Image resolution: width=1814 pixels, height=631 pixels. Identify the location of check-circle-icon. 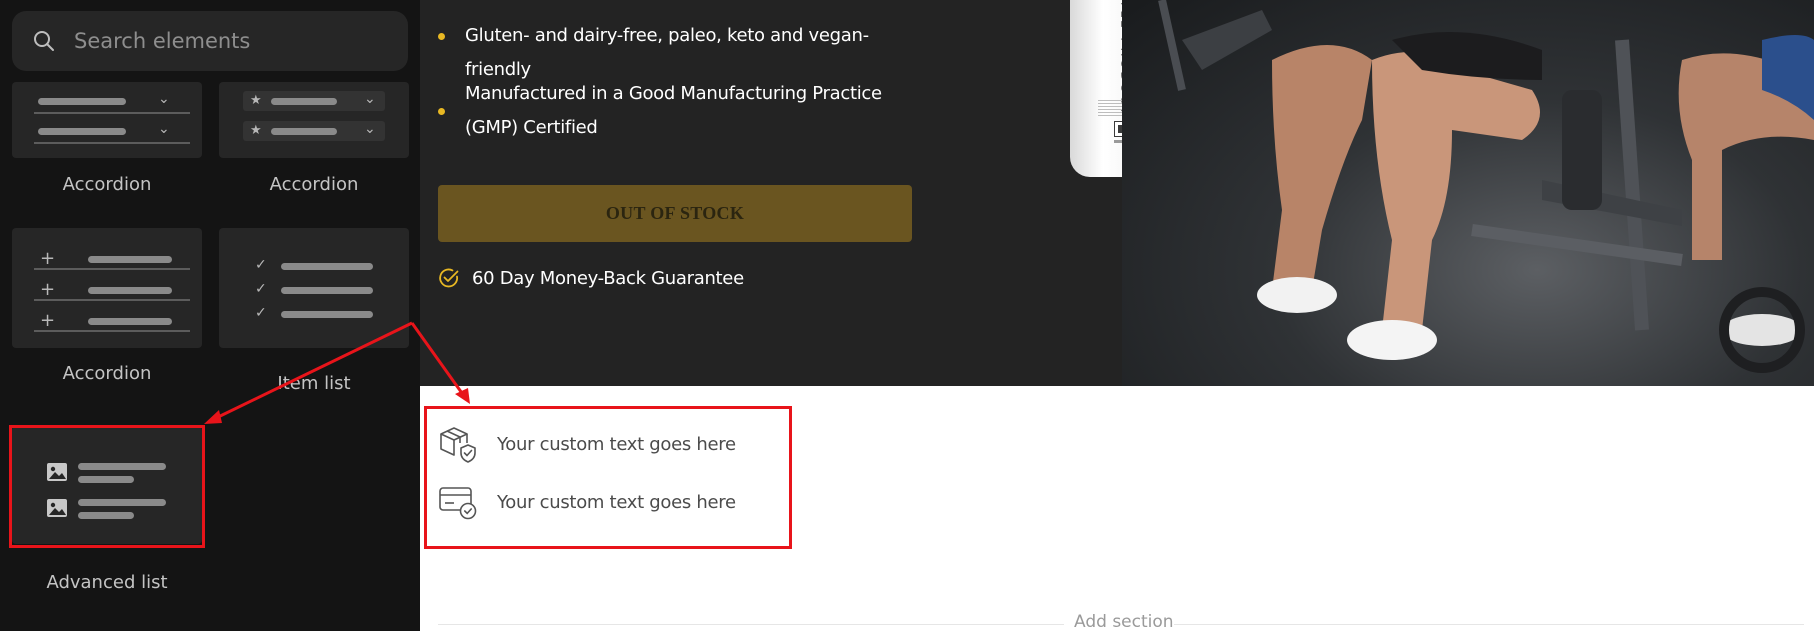
(449, 278).